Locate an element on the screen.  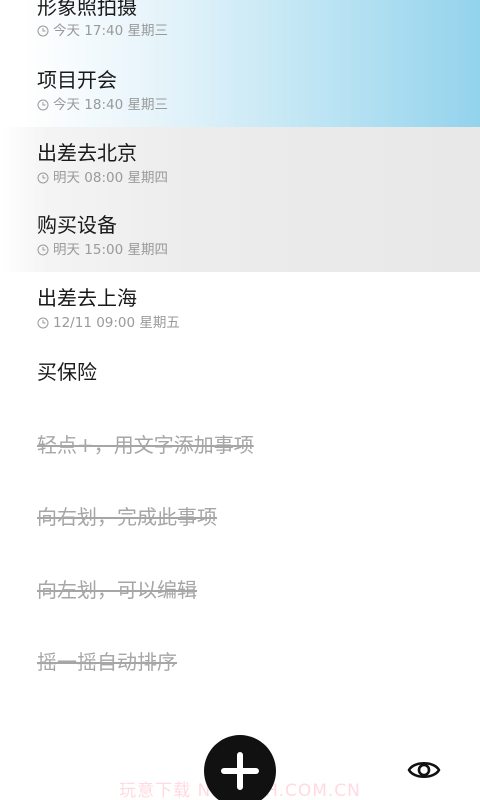
task-time: 今天 17:40 星期三 is located at coordinates (102, 31).